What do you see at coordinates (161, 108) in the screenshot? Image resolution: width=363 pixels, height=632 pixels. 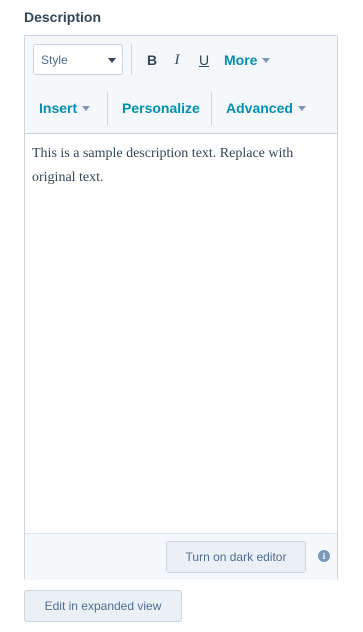 I see `personalize-button: Personalize` at bounding box center [161, 108].